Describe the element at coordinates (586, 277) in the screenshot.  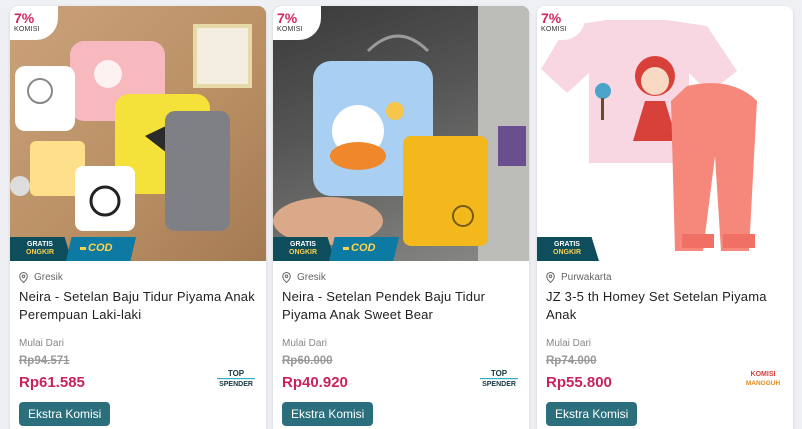
I see `location-text: Purwakarta` at that location.